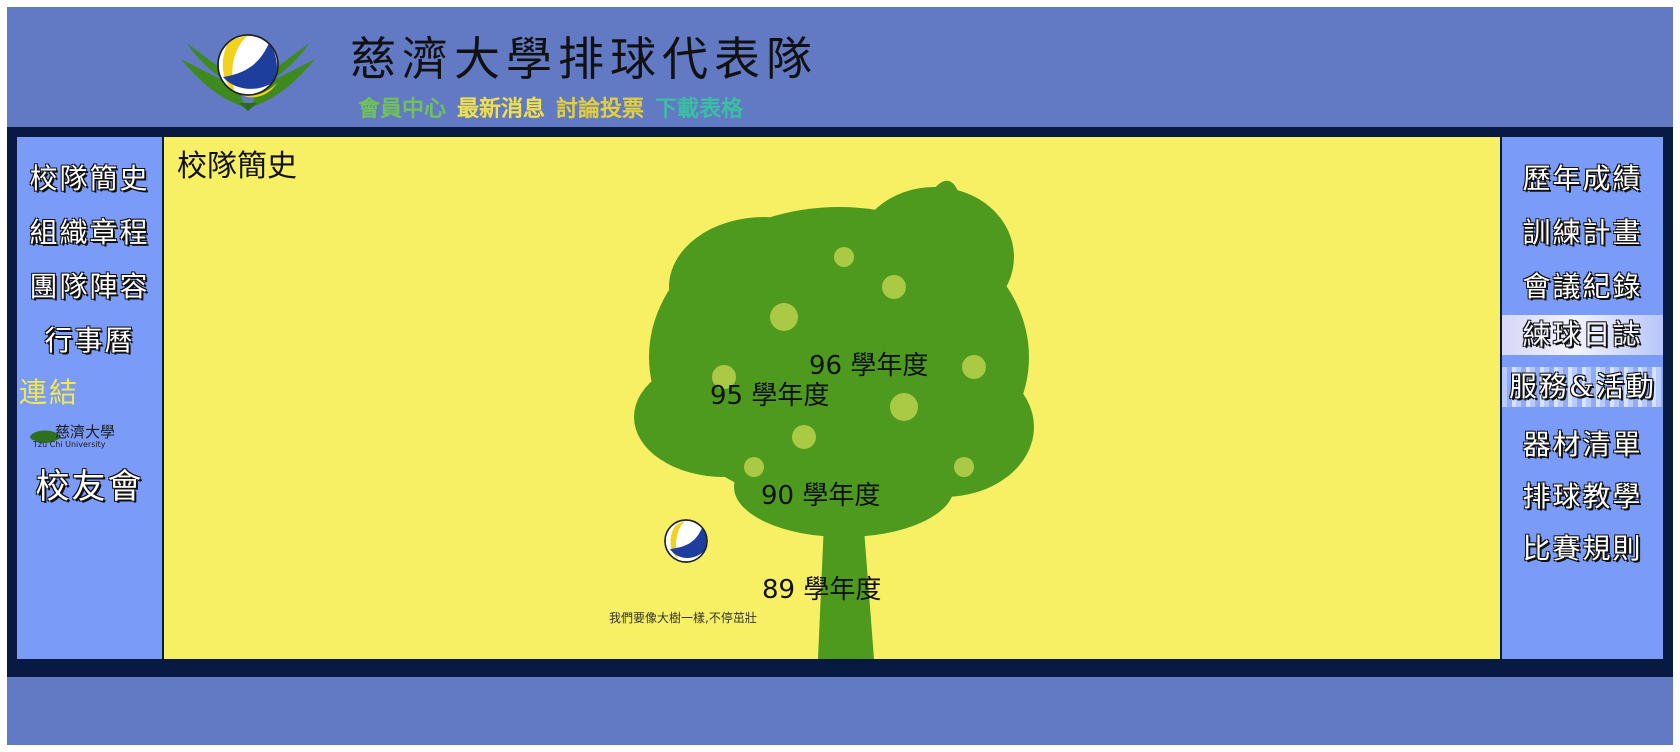  I want to click on volleyball-emblem-icon, so click(248, 72).